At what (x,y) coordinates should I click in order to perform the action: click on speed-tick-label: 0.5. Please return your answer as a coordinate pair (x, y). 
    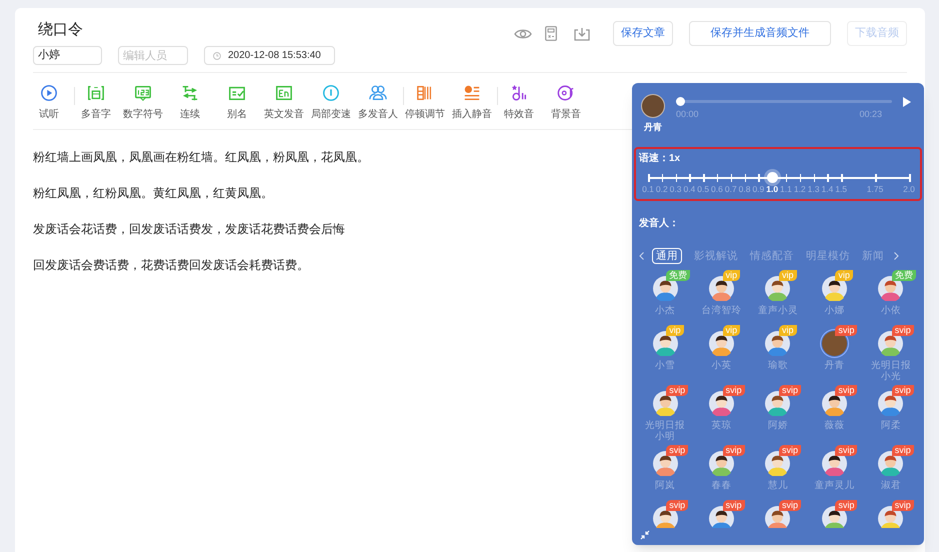
    Looking at the image, I should click on (703, 189).